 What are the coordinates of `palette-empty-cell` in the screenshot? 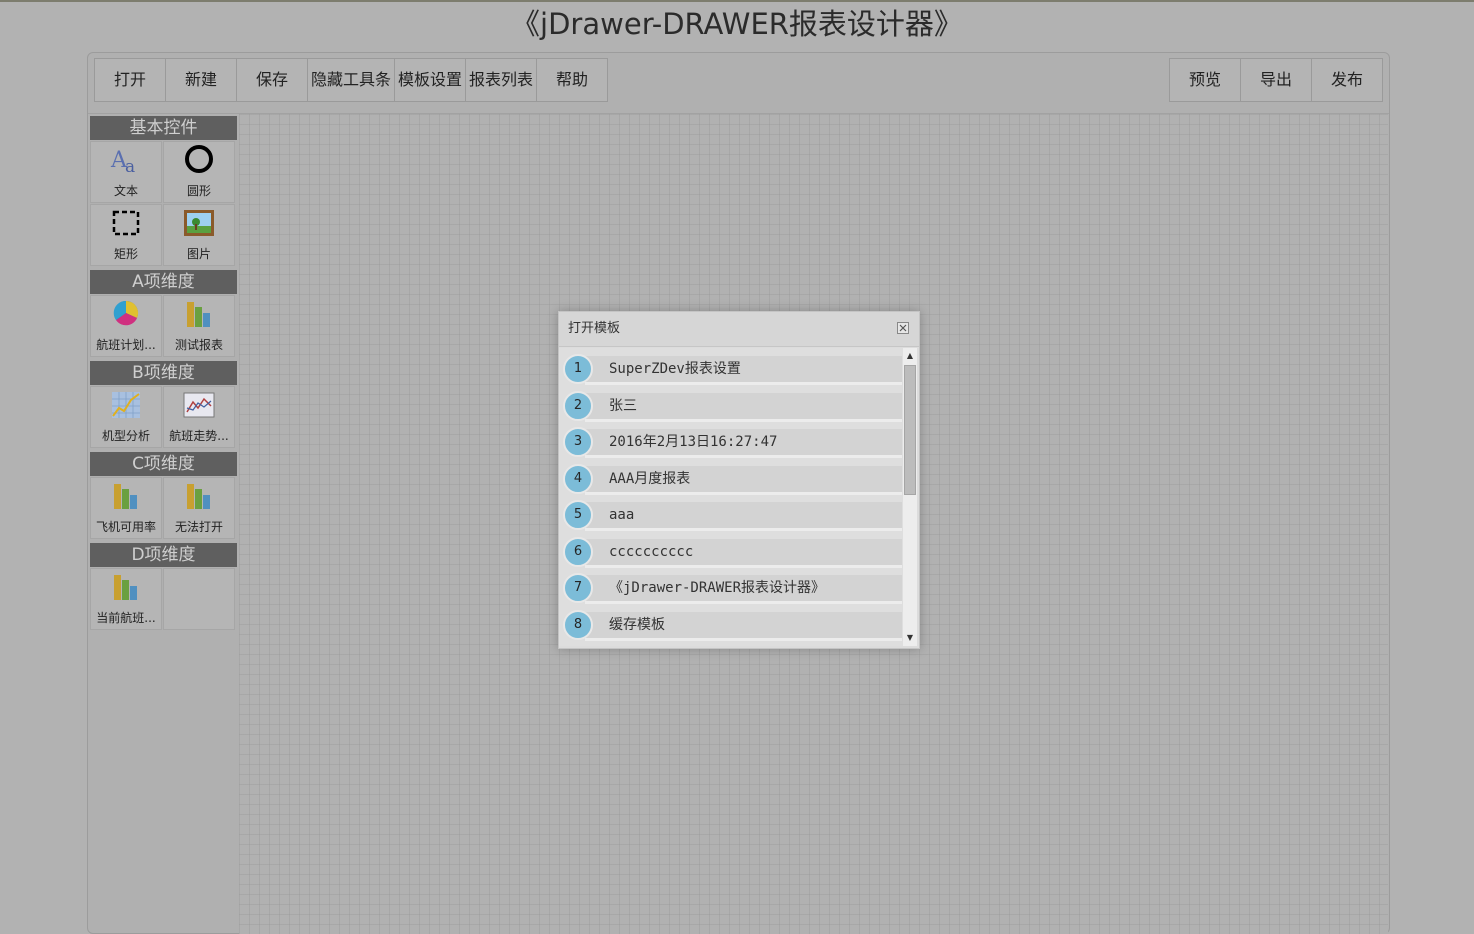 It's located at (199, 599).